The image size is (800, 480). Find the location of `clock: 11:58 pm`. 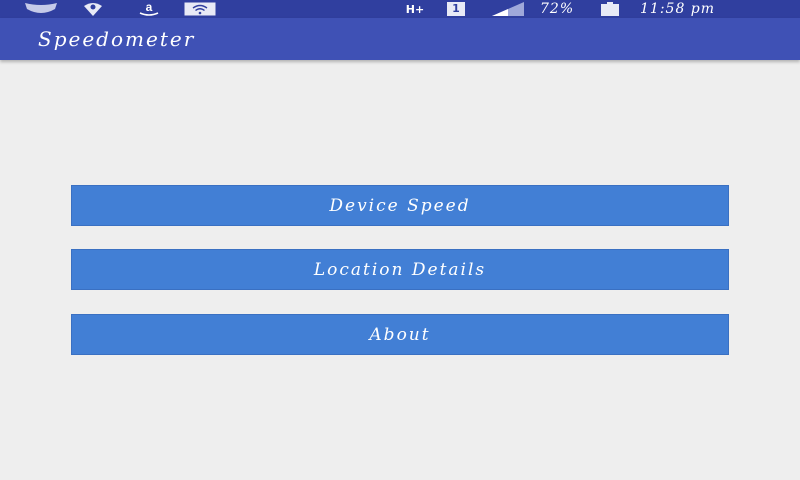

clock: 11:58 pm is located at coordinates (678, 9).